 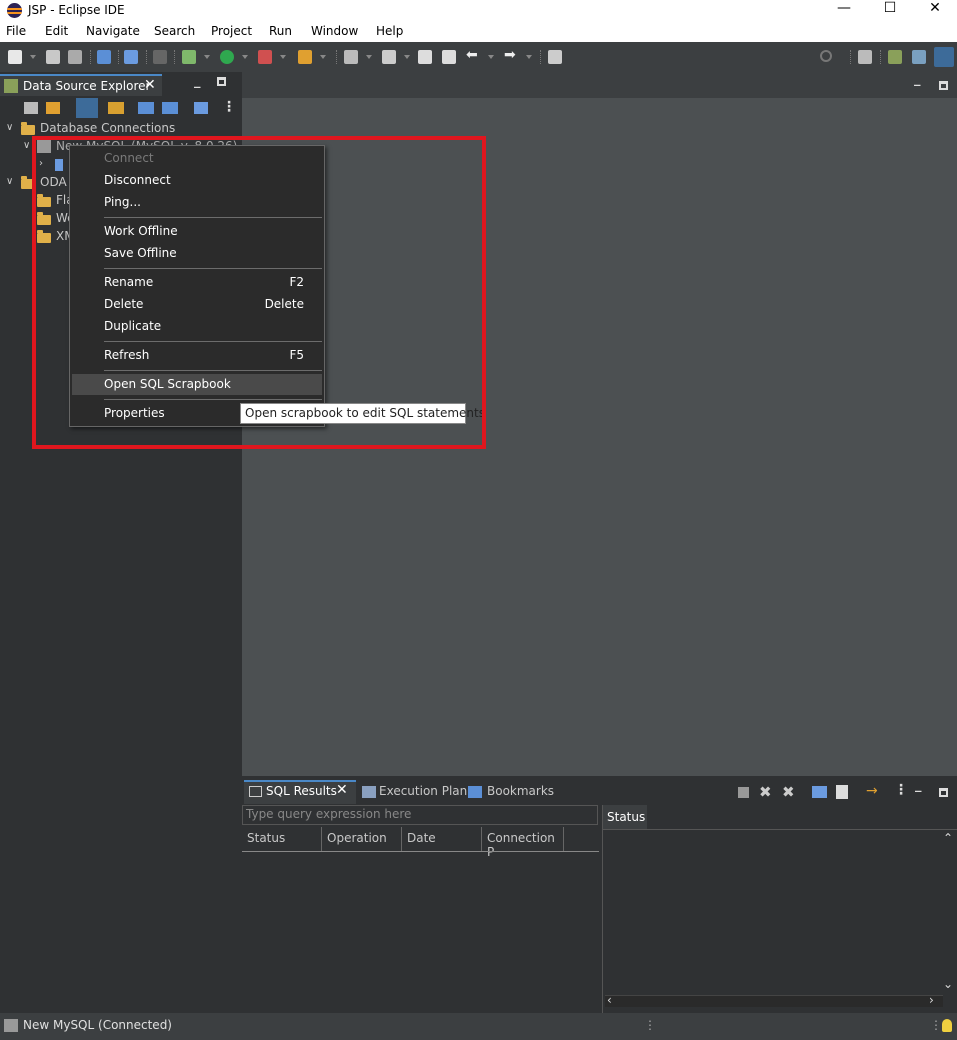 I want to click on sql-results-icon, so click(x=255, y=791).